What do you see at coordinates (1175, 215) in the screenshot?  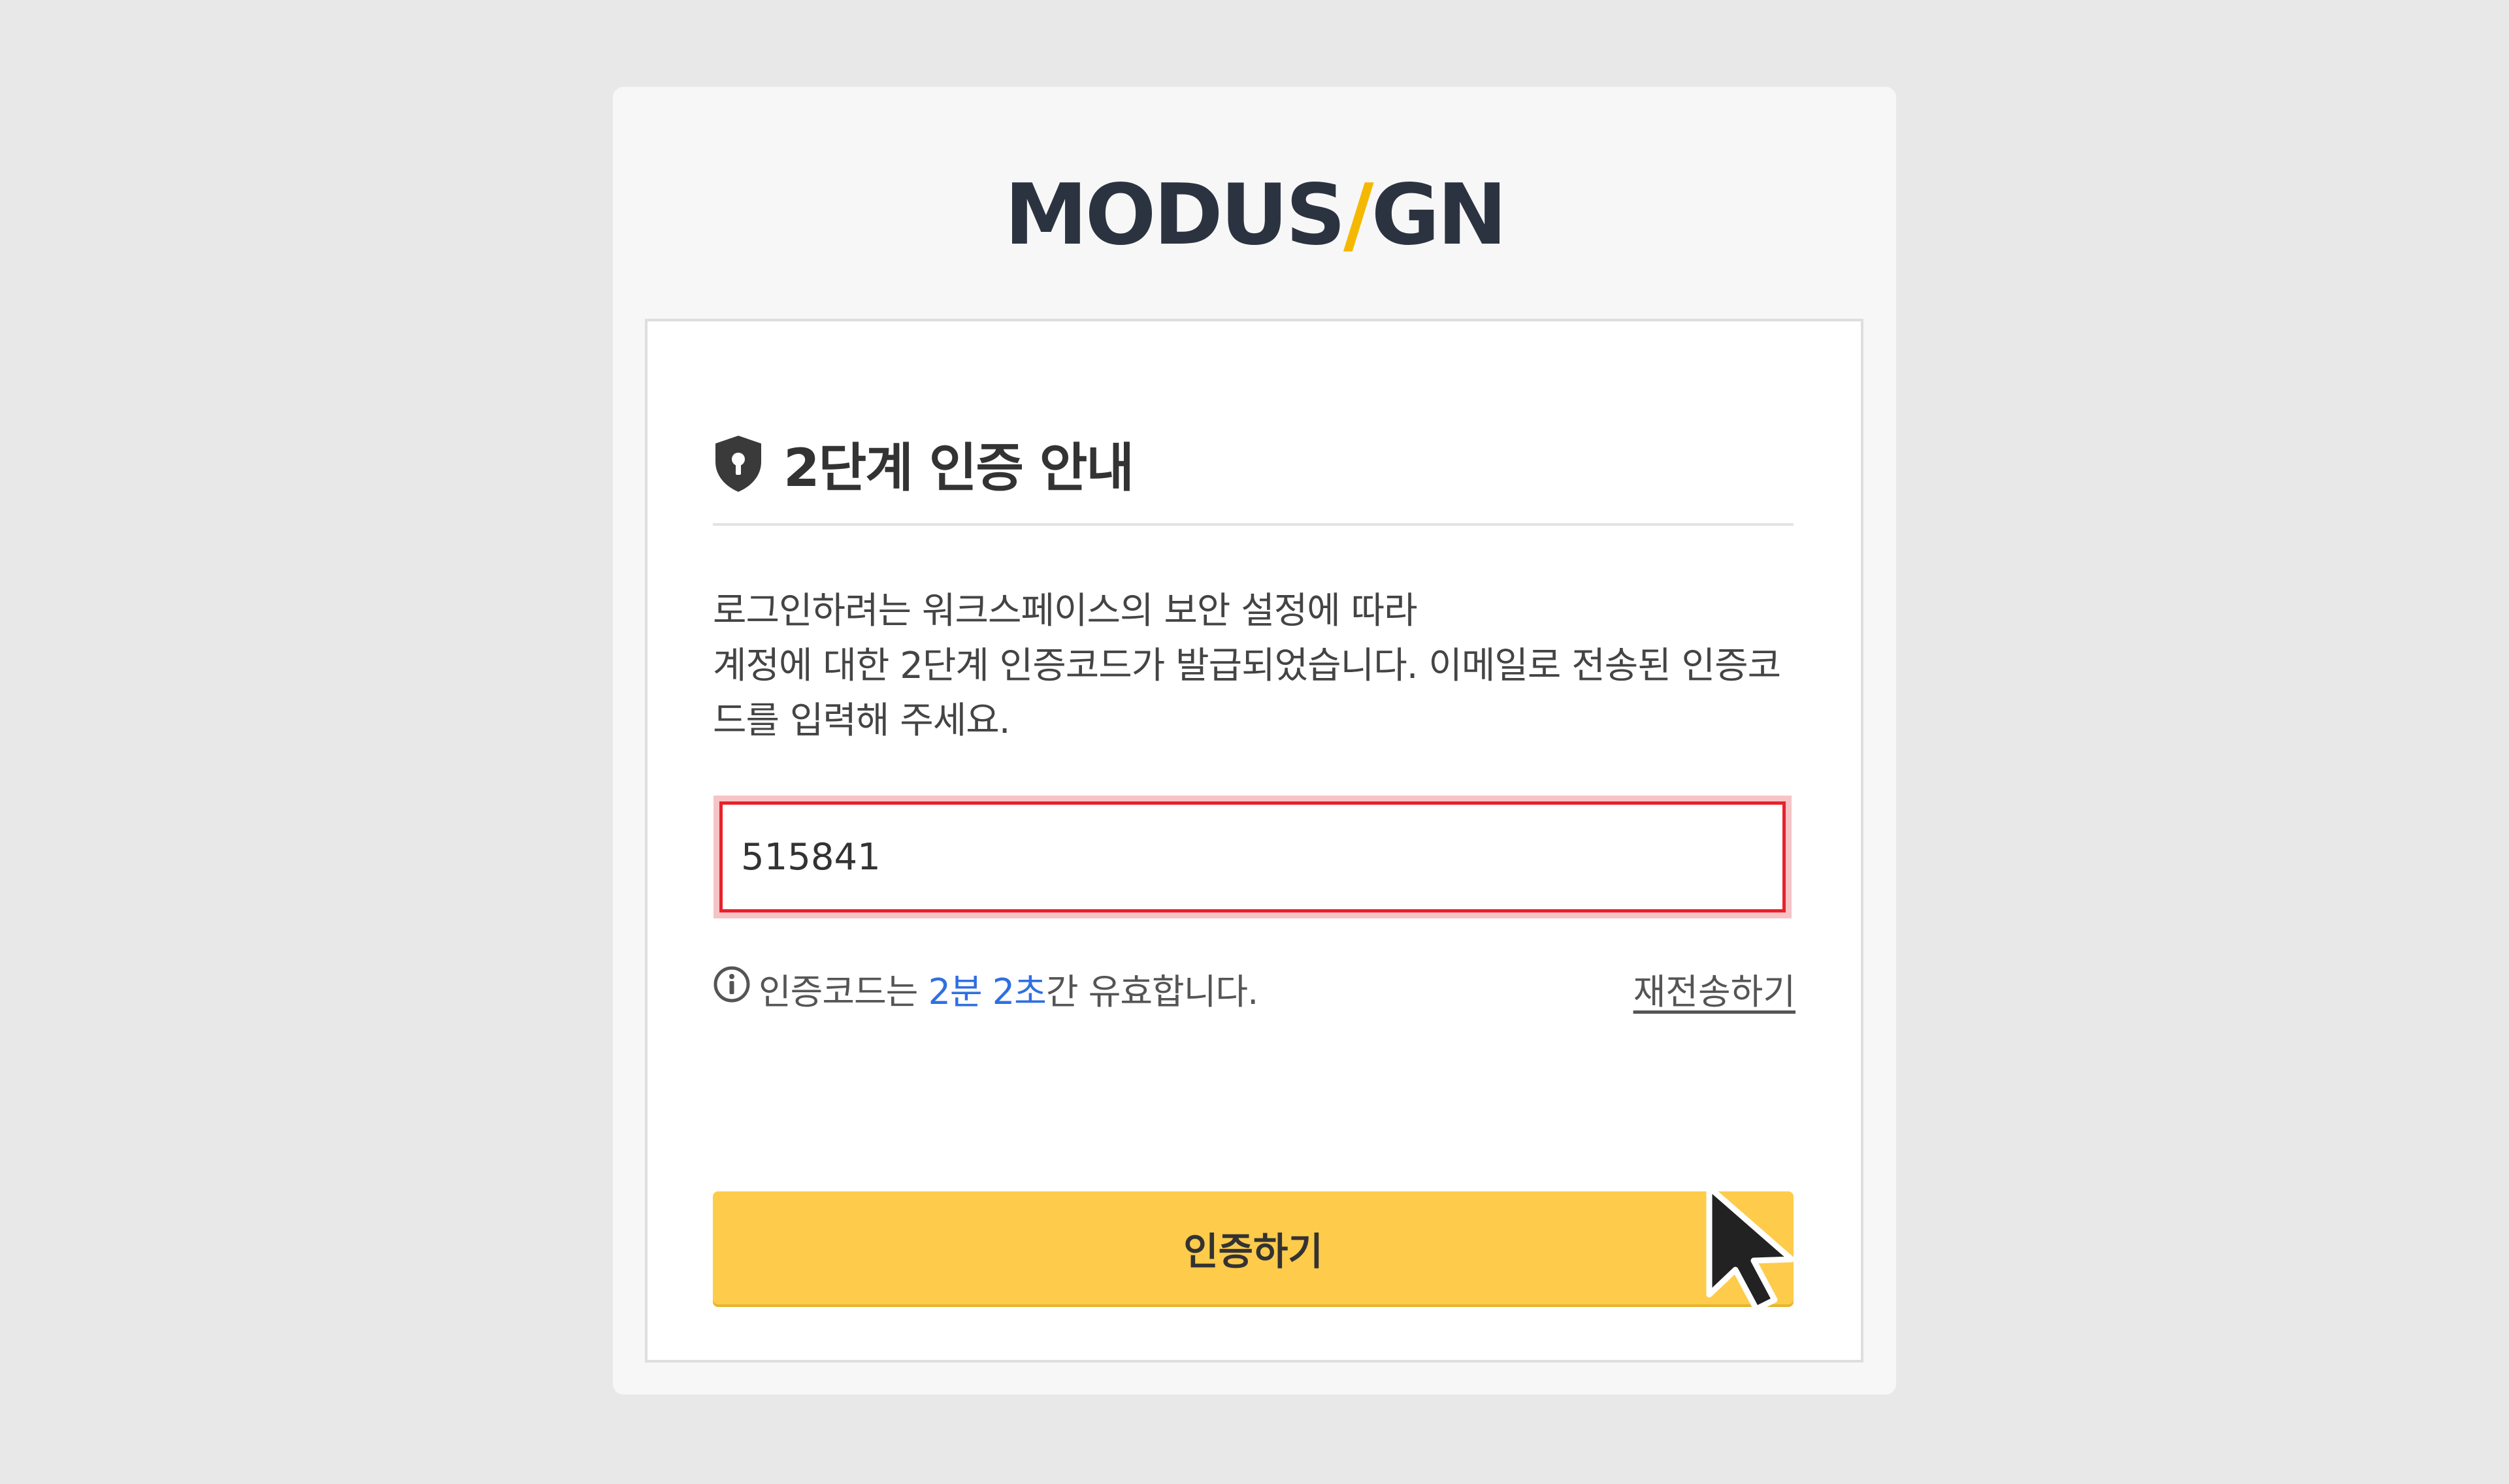 I see `logo-text-modus: MODUS` at bounding box center [1175, 215].